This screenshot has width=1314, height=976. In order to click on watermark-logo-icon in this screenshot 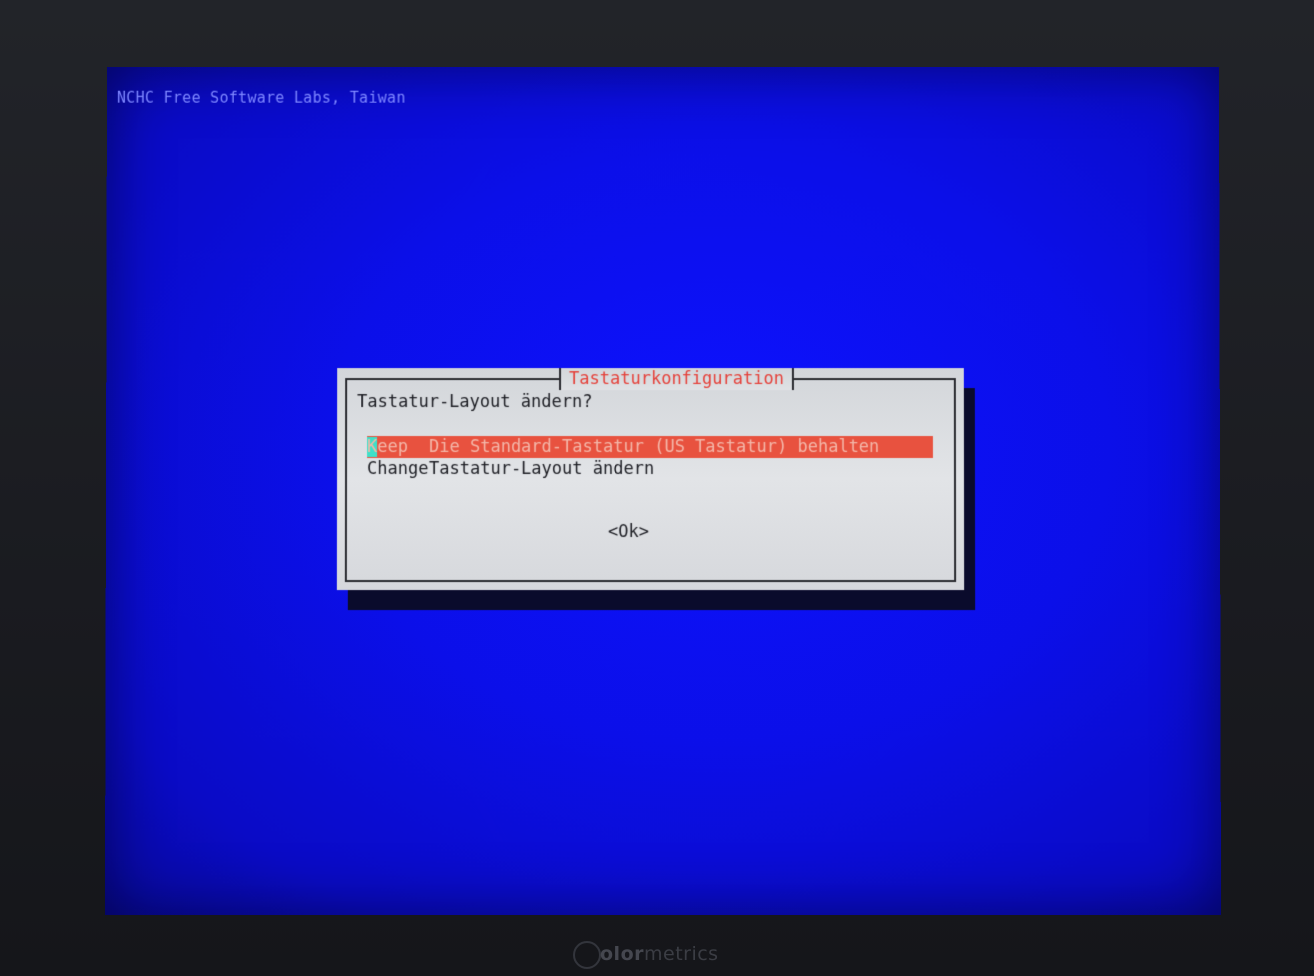, I will do `click(587, 955)`.